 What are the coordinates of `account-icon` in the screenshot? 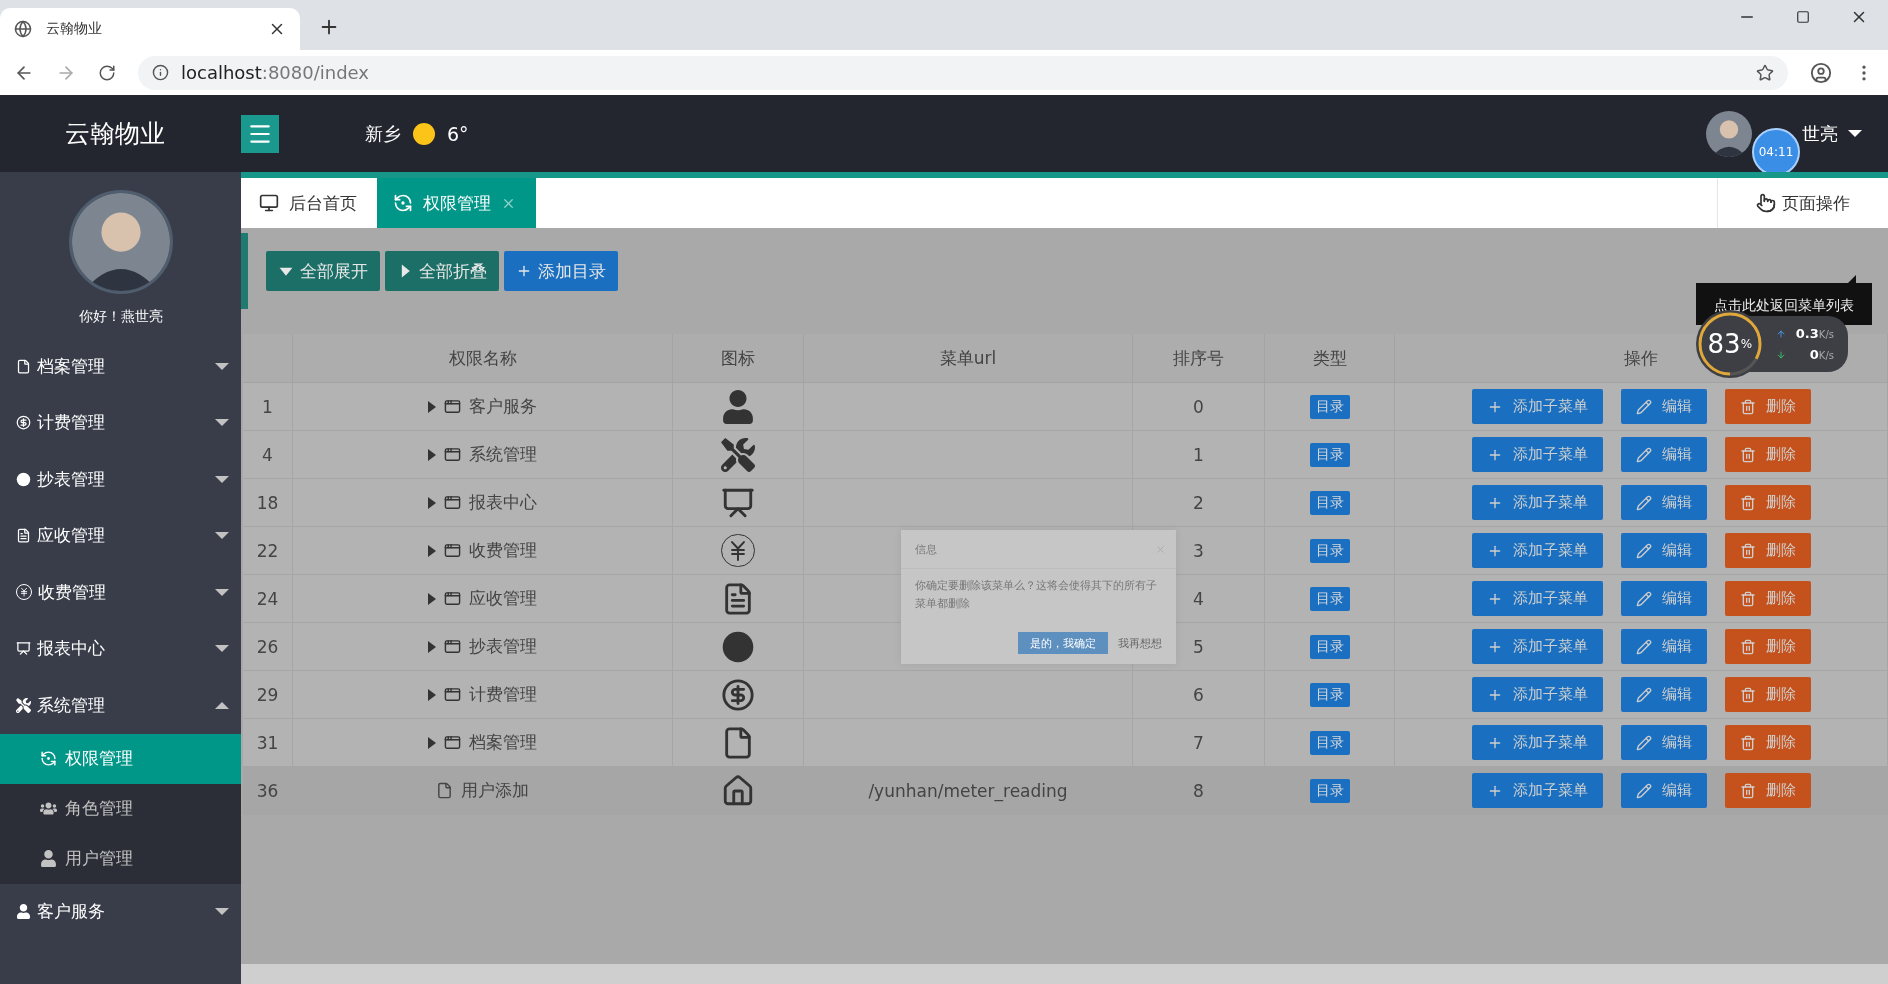 It's located at (1821, 72).